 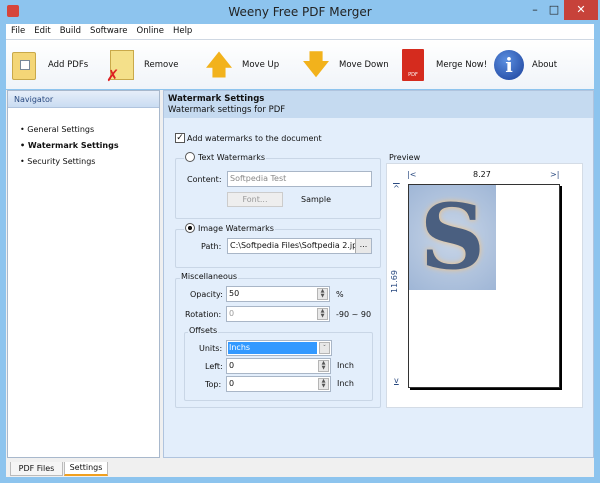 I want to click on menu-software: Software, so click(x=108, y=31).